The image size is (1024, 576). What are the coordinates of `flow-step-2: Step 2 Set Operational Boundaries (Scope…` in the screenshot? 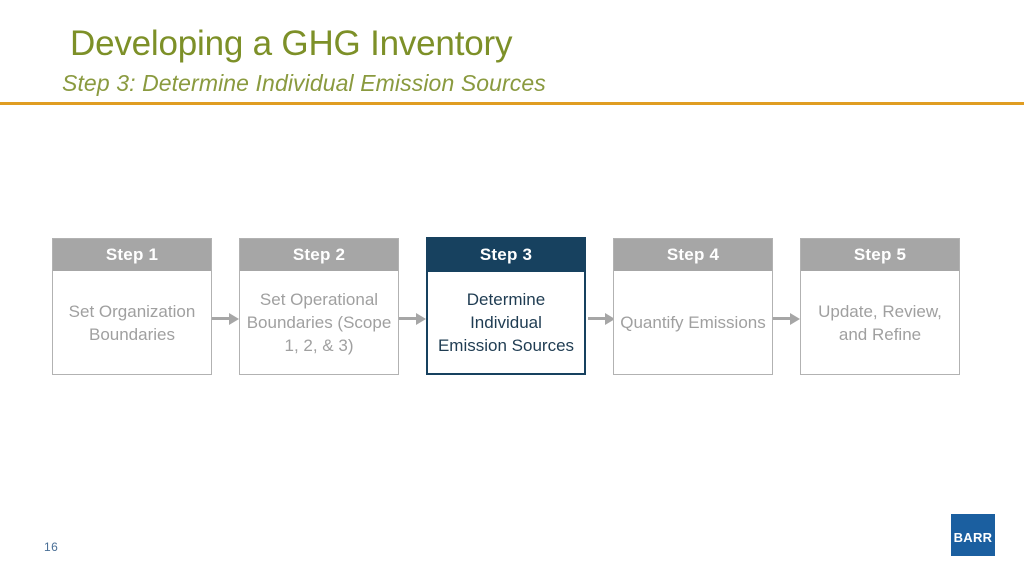 It's located at (319, 306).